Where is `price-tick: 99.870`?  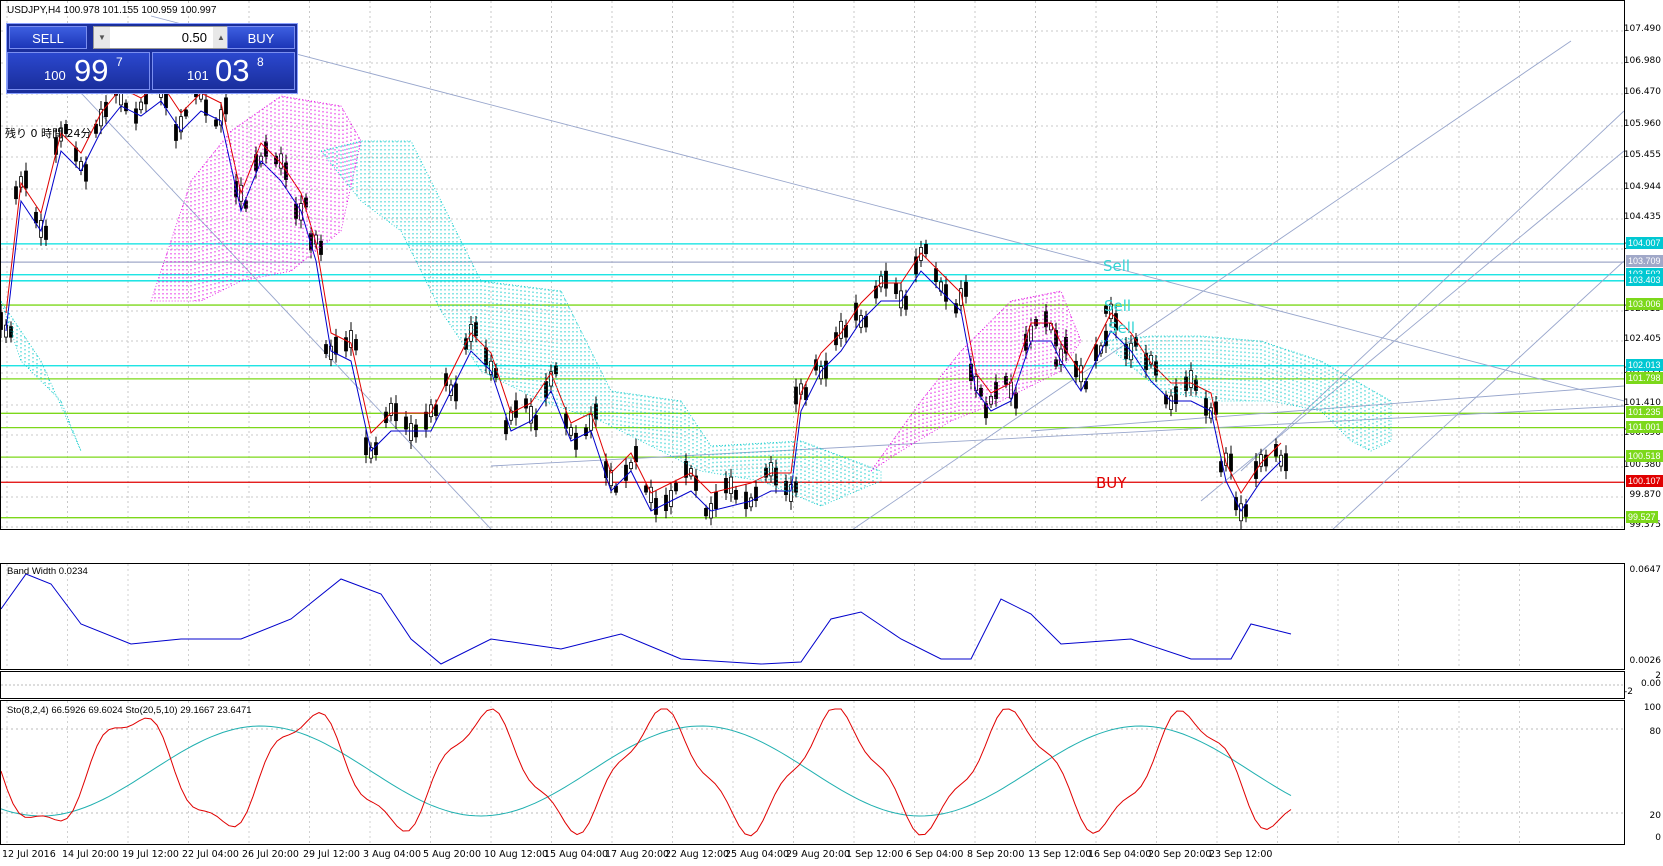 price-tick: 99.870 is located at coordinates (1645, 495).